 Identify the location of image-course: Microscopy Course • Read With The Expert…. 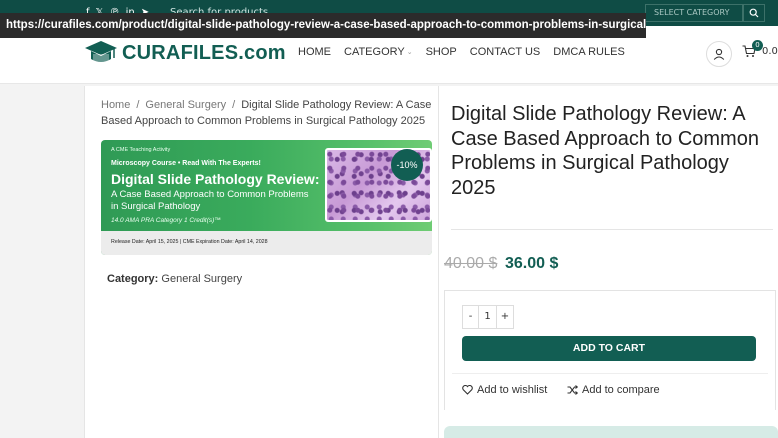
(186, 163).